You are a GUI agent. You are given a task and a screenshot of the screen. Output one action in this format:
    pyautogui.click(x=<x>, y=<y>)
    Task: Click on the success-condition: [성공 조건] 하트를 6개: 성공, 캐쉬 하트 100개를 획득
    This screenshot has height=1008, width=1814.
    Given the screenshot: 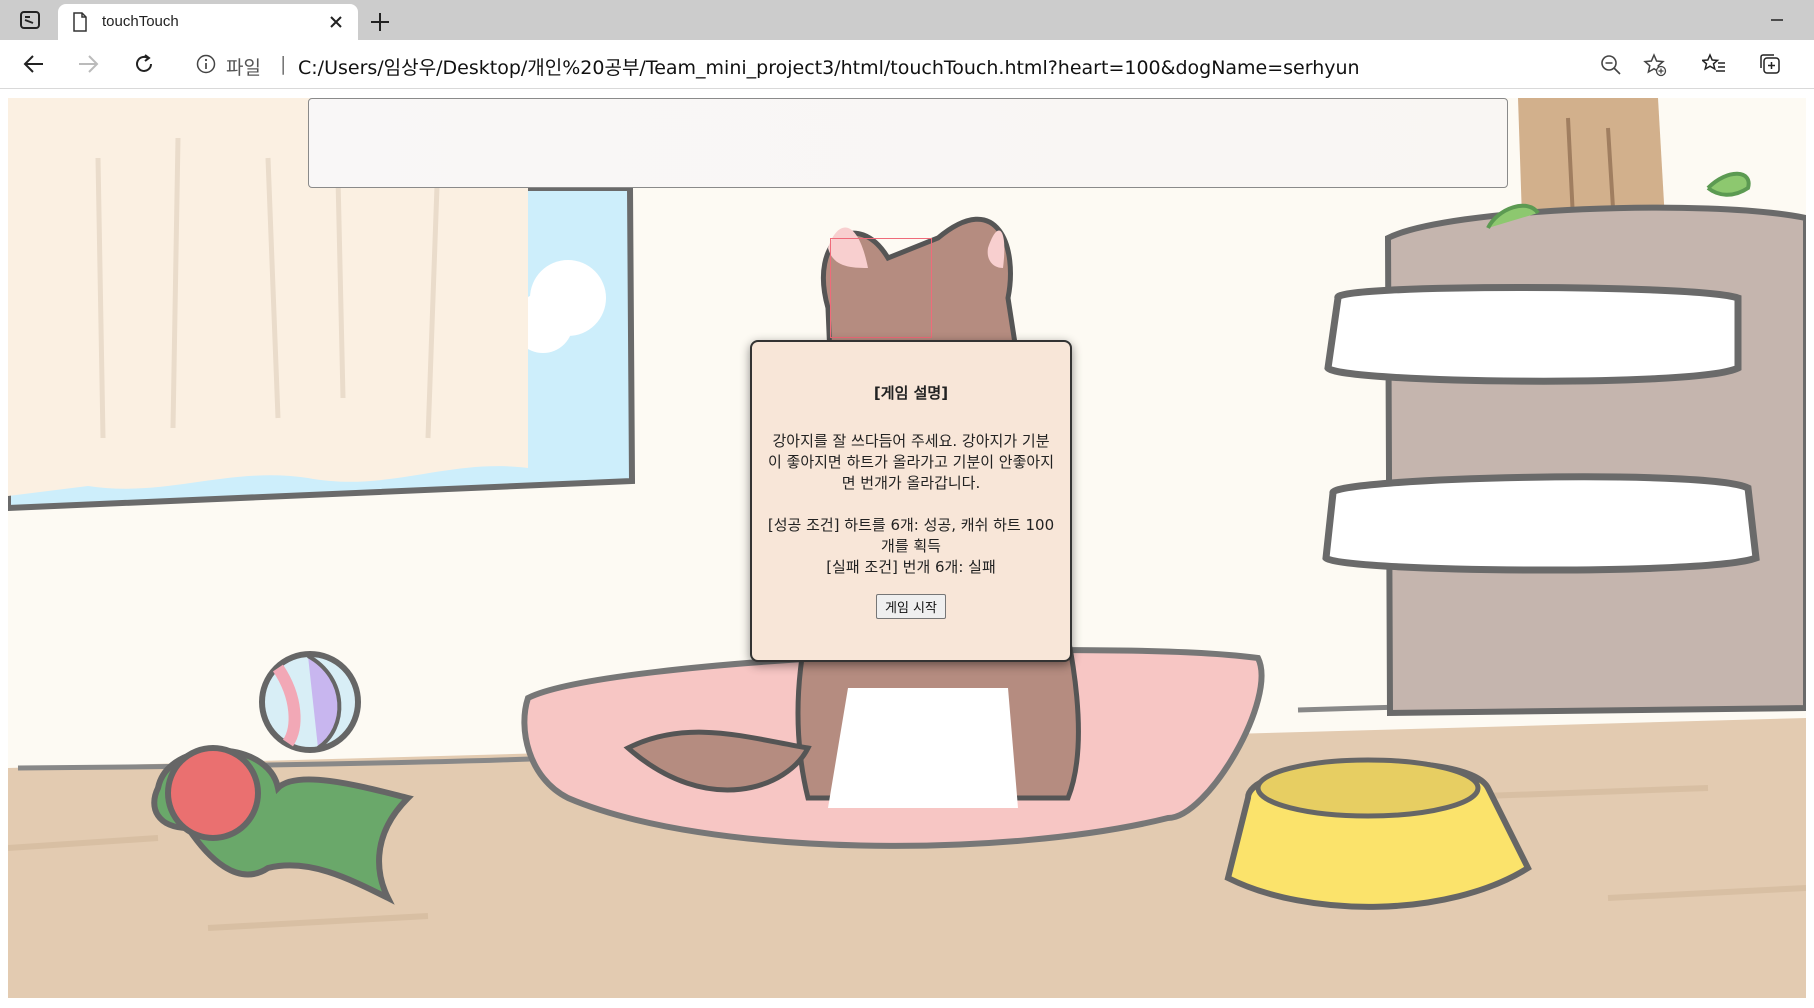 What is the action you would take?
    pyautogui.click(x=911, y=535)
    